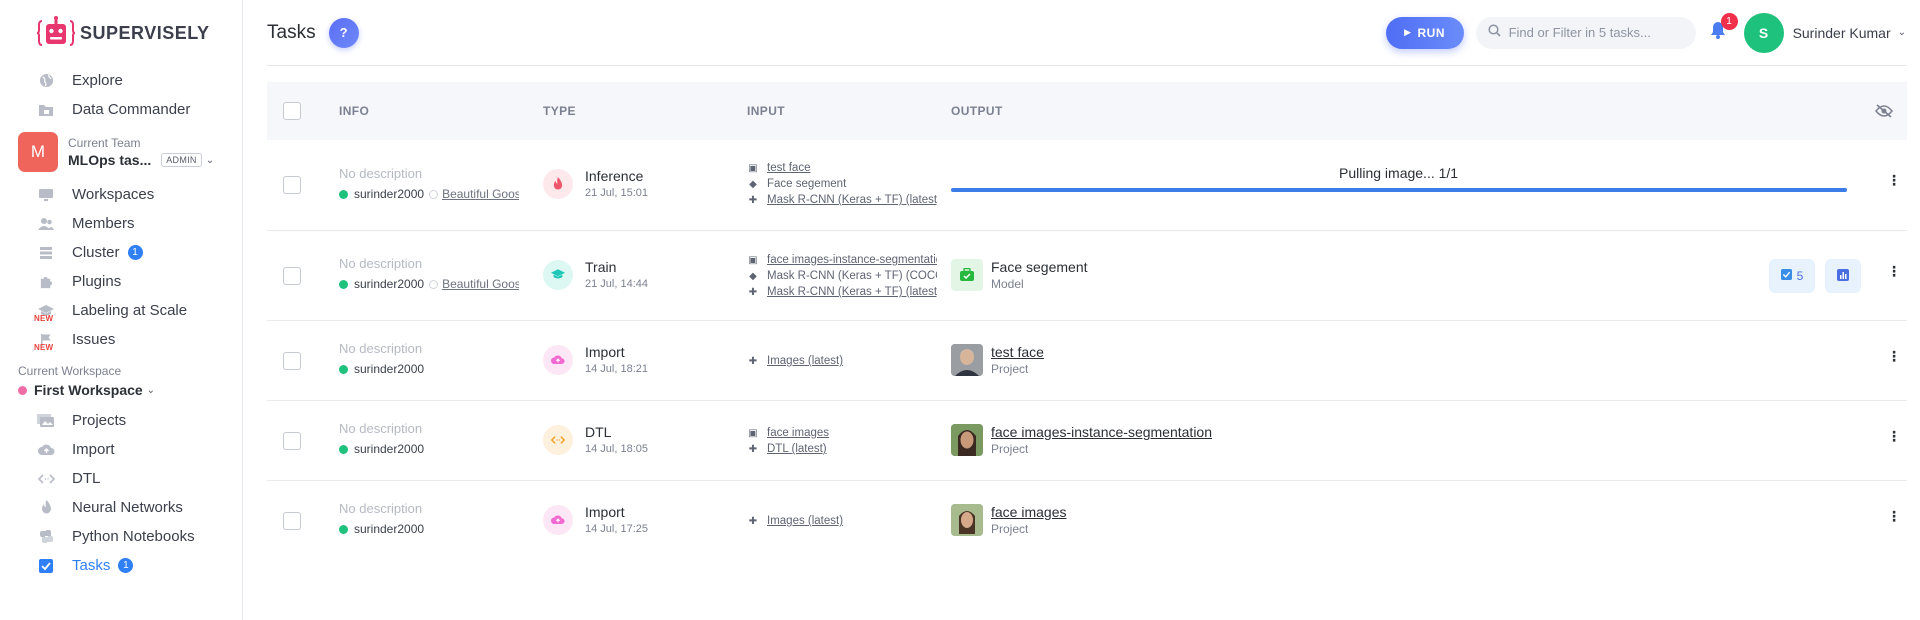 This screenshot has width=1920, height=620. Describe the element at coordinates (133, 536) in the screenshot. I see `sidebar-item-label: Python Notebooks` at that location.